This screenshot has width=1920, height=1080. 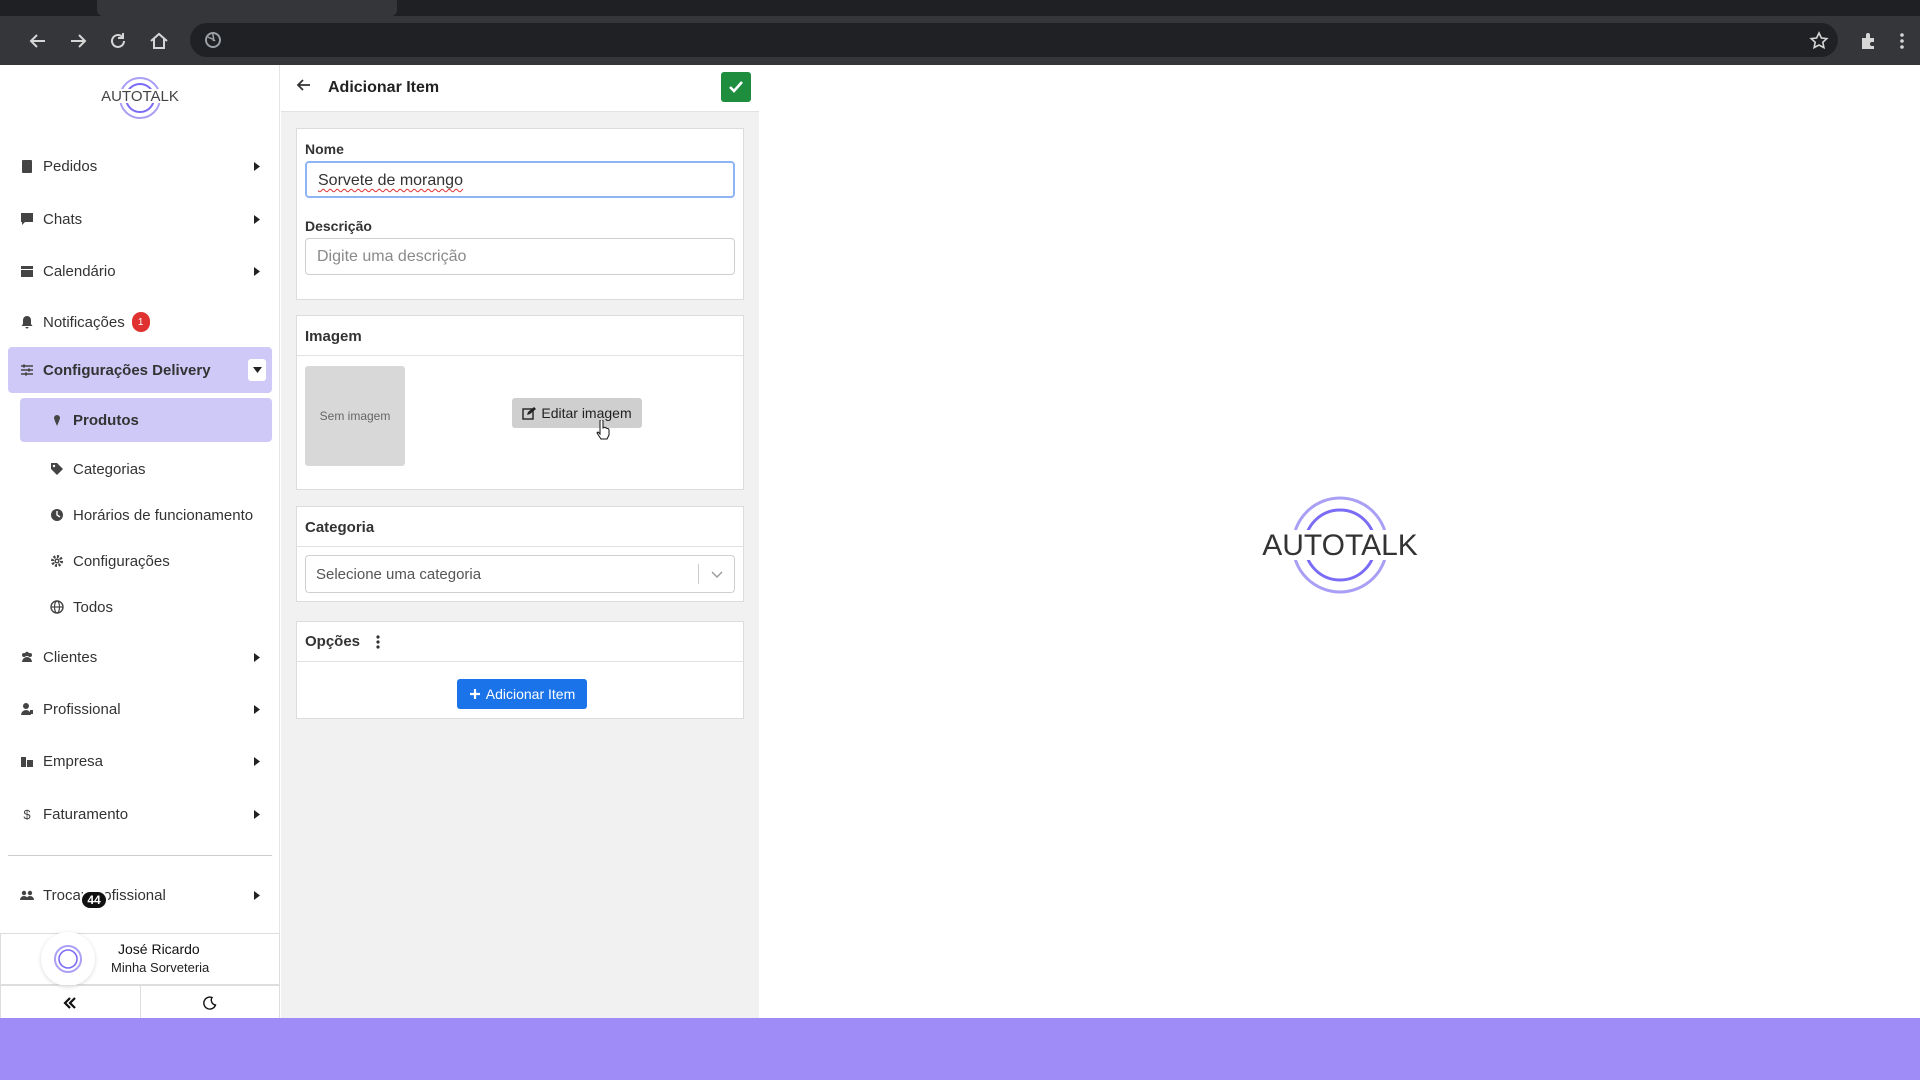 I want to click on select-separator, so click(x=698, y=574).